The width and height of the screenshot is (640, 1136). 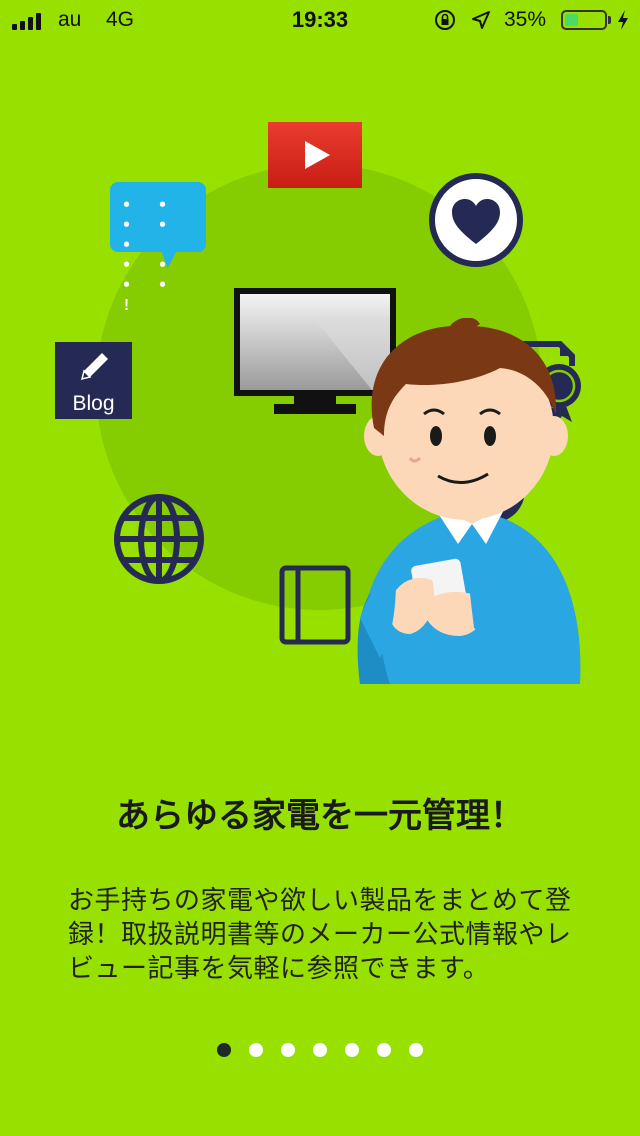 I want to click on charging-icon, so click(x=623, y=20).